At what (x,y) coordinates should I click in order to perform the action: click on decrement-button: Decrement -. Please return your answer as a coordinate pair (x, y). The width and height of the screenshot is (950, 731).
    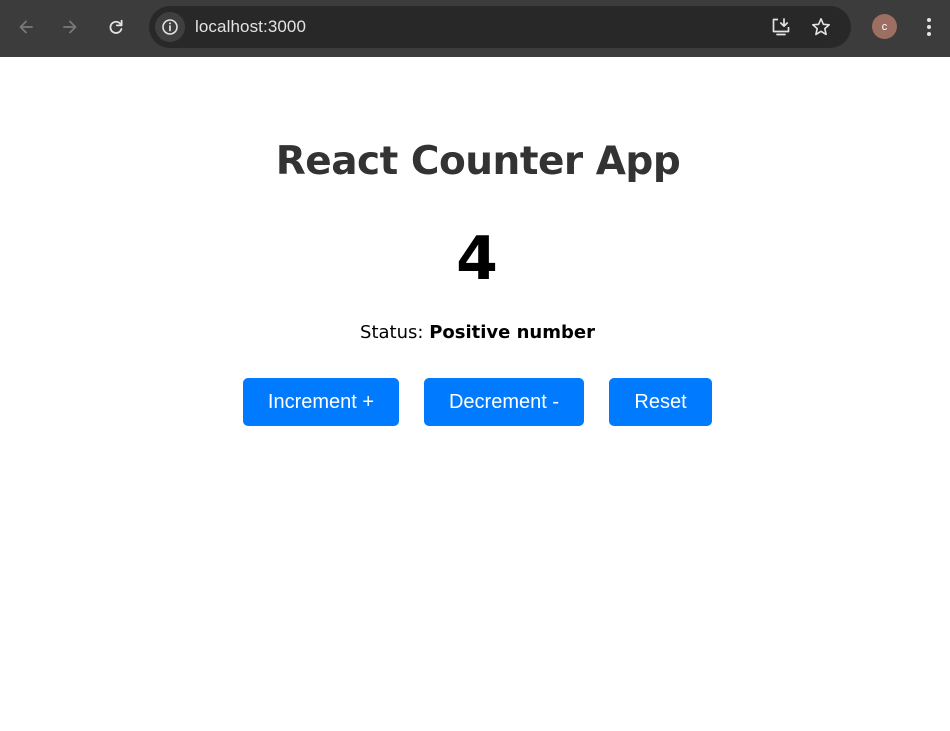
    Looking at the image, I should click on (504, 402).